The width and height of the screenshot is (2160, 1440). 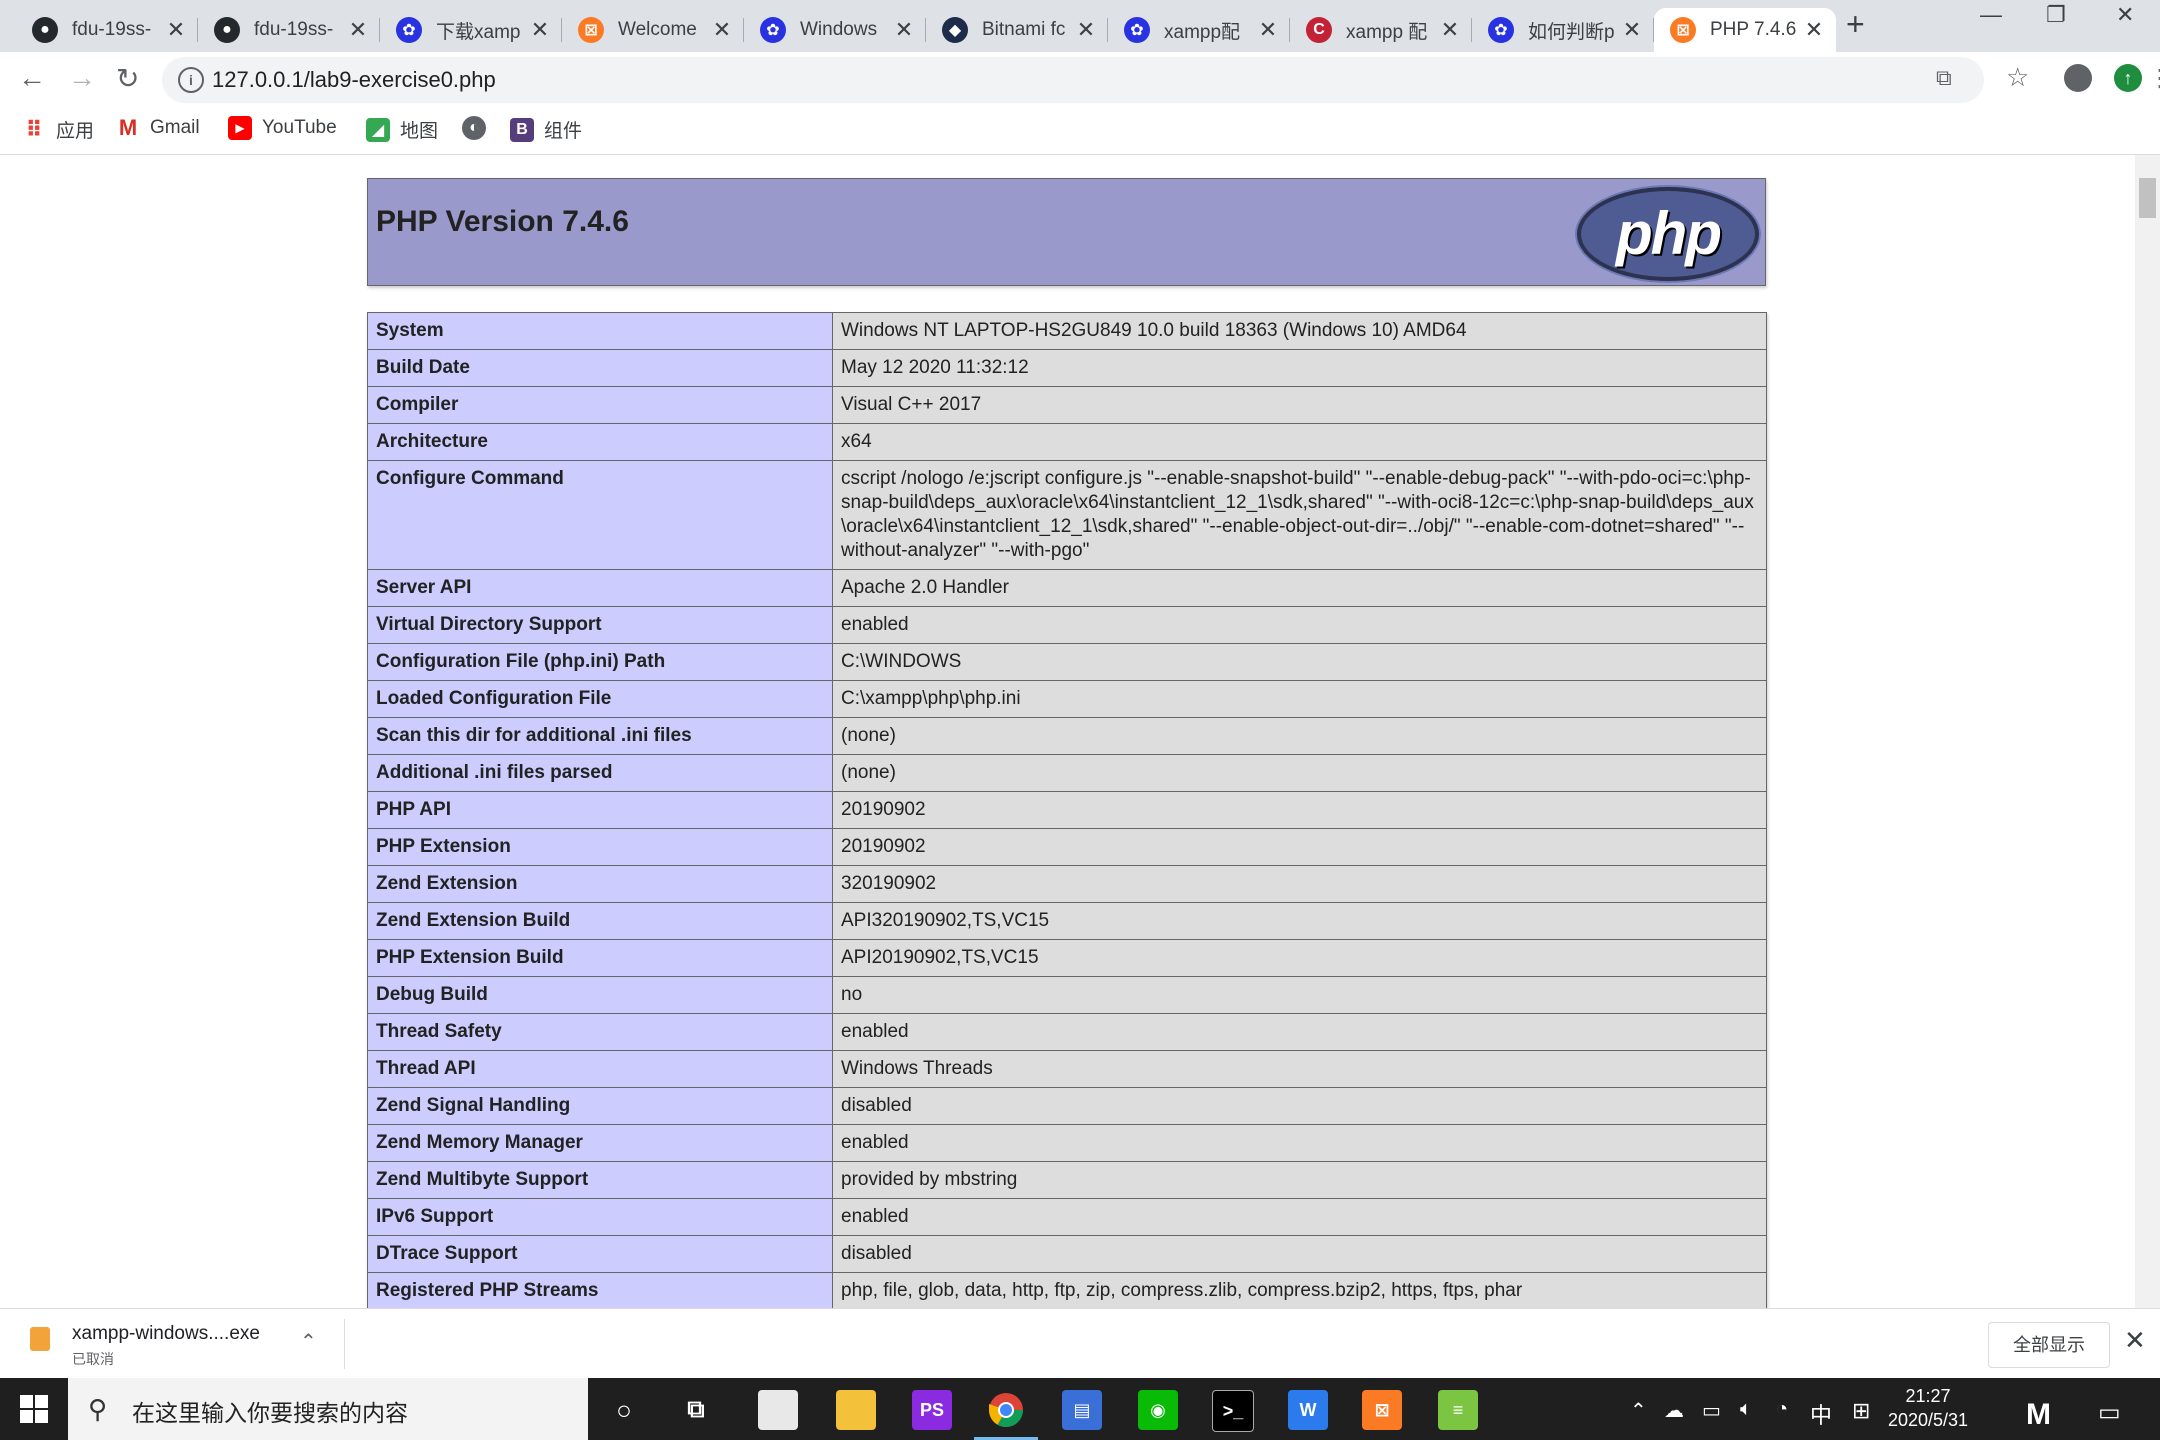 I want to click on browser-tab: ✿ xampp配 ✕, so click(x=1199, y=30).